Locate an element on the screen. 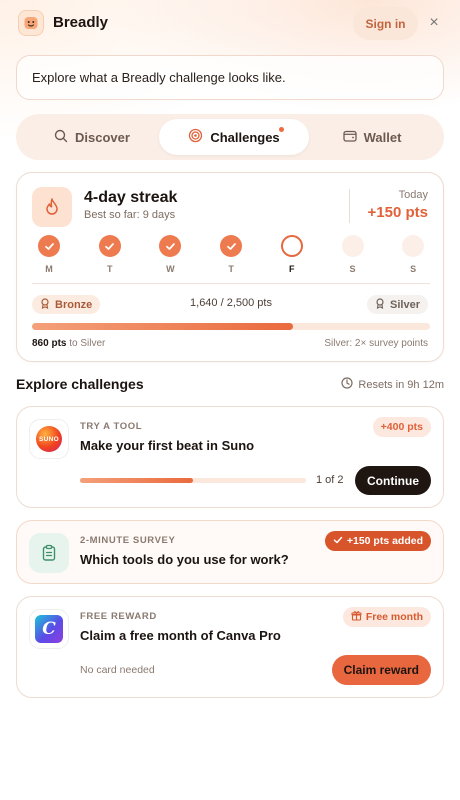 This screenshot has width=460, height=800. tab-label: Challenges is located at coordinates (245, 137).